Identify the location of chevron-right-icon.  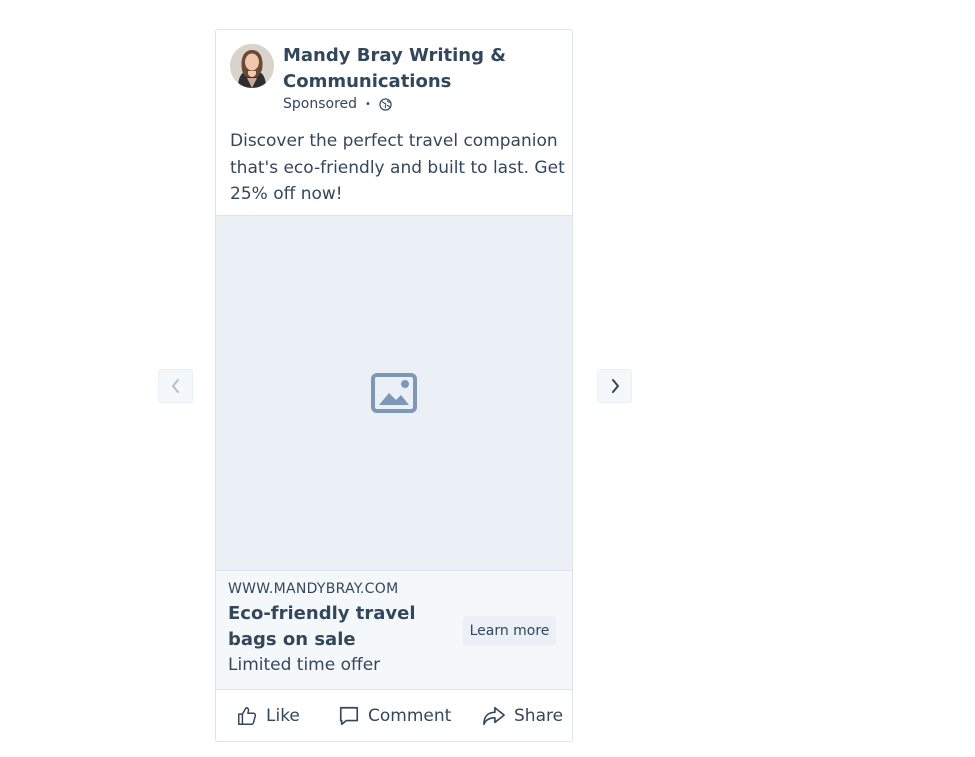
(615, 386).